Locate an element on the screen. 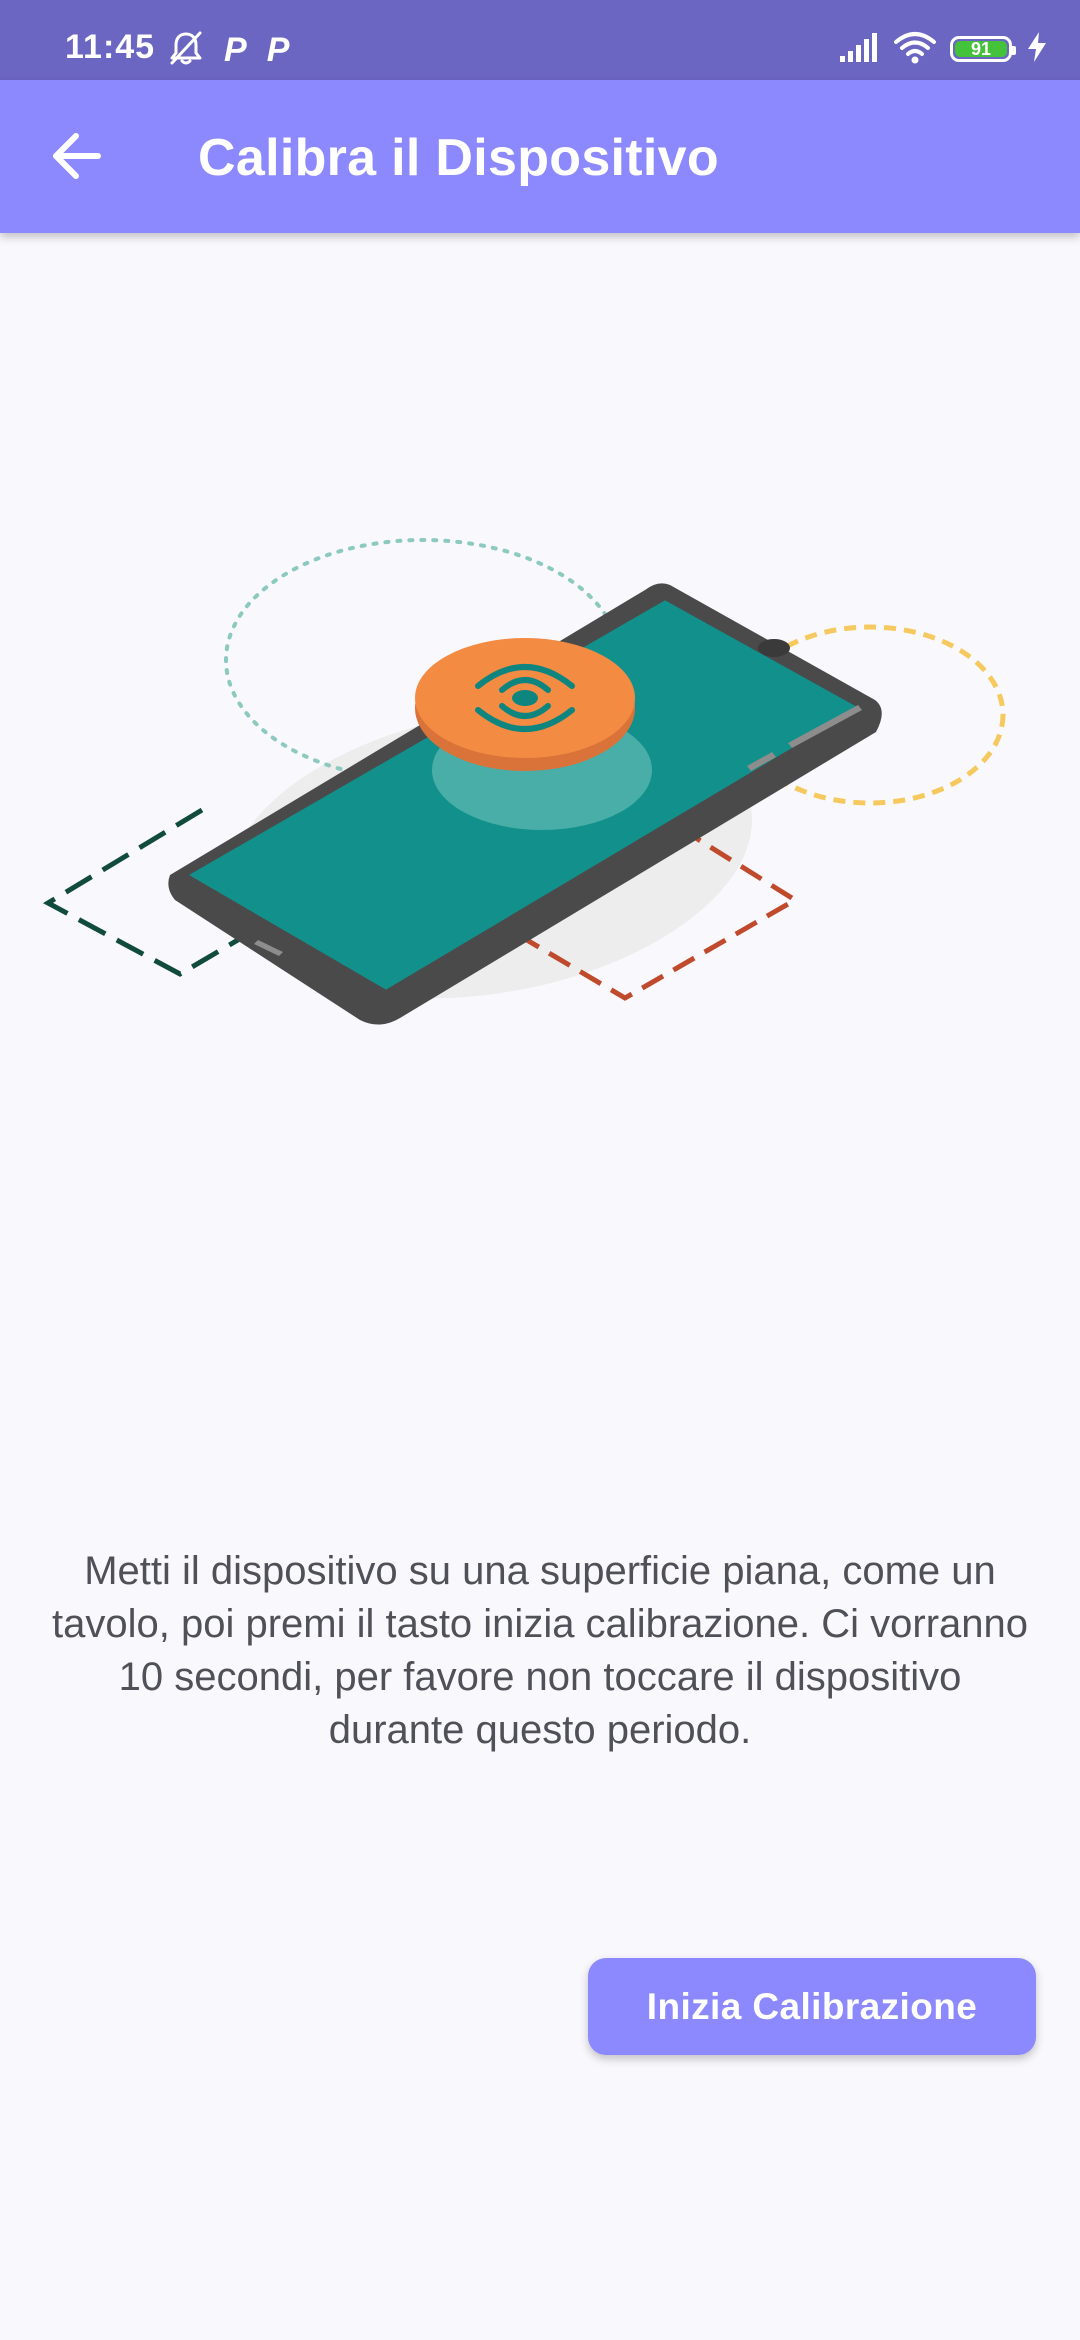 This screenshot has height=2340, width=1080. status-bar: 11:45 P P 91 is located at coordinates (540, 40).